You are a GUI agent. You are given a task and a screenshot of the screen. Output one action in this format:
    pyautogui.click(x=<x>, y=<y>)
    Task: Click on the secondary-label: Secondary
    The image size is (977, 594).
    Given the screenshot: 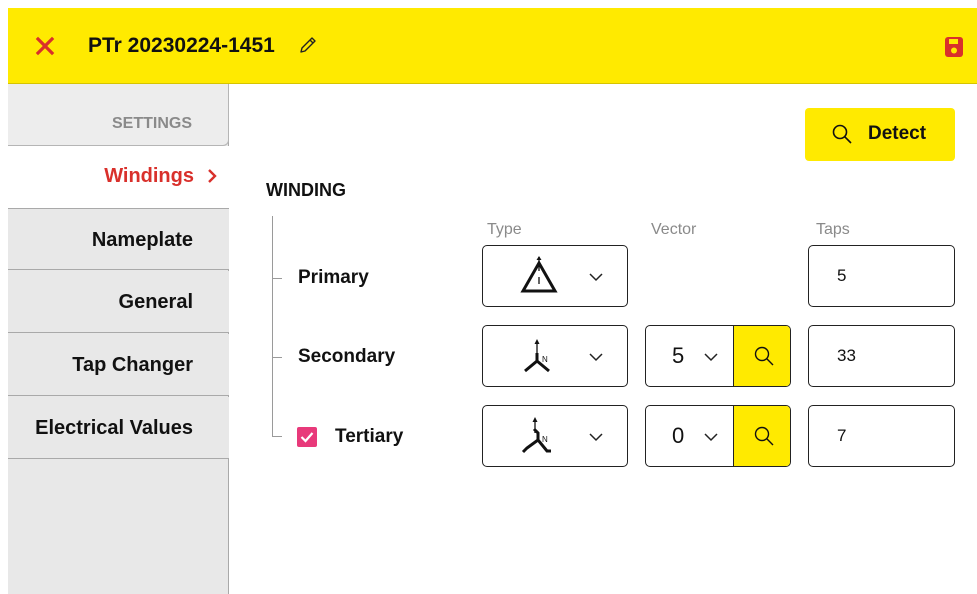 What is the action you would take?
    pyautogui.click(x=347, y=356)
    